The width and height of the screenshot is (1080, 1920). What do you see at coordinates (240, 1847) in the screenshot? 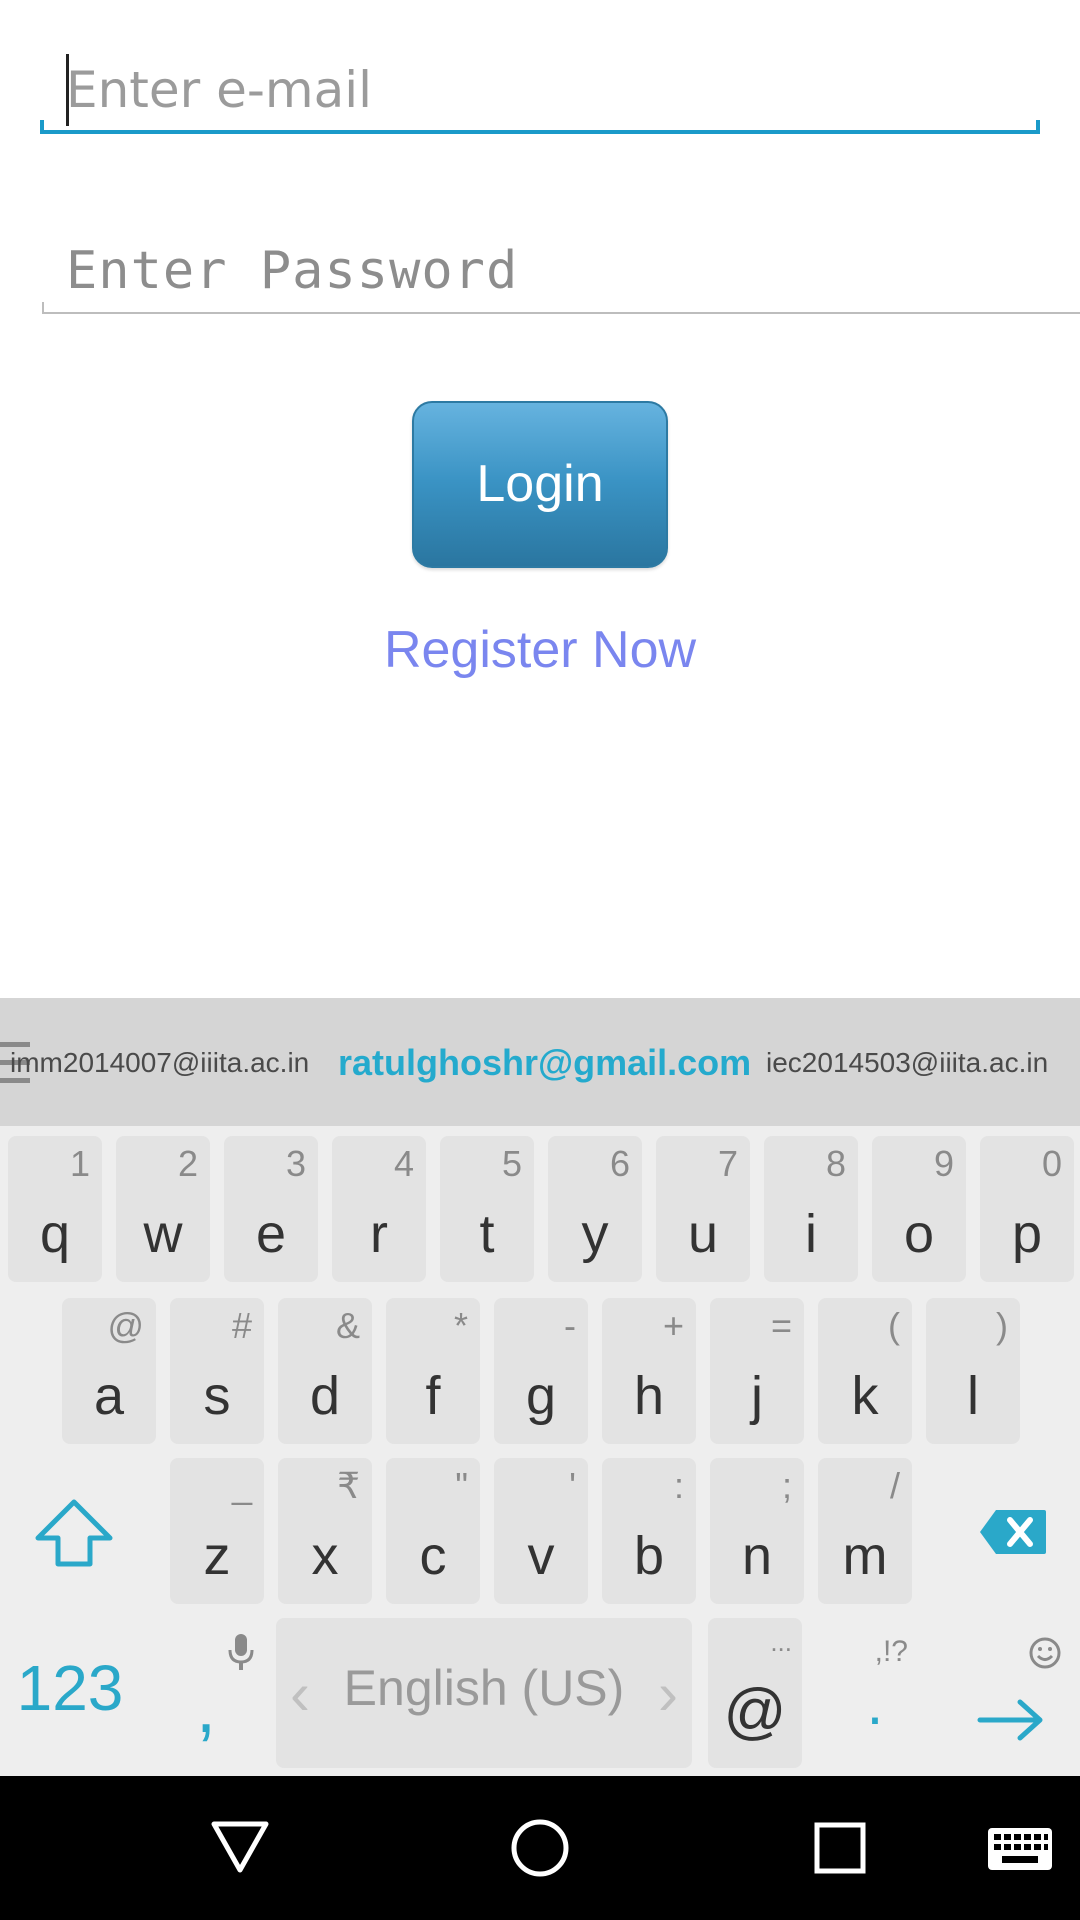
I see `nav-back-icon` at bounding box center [240, 1847].